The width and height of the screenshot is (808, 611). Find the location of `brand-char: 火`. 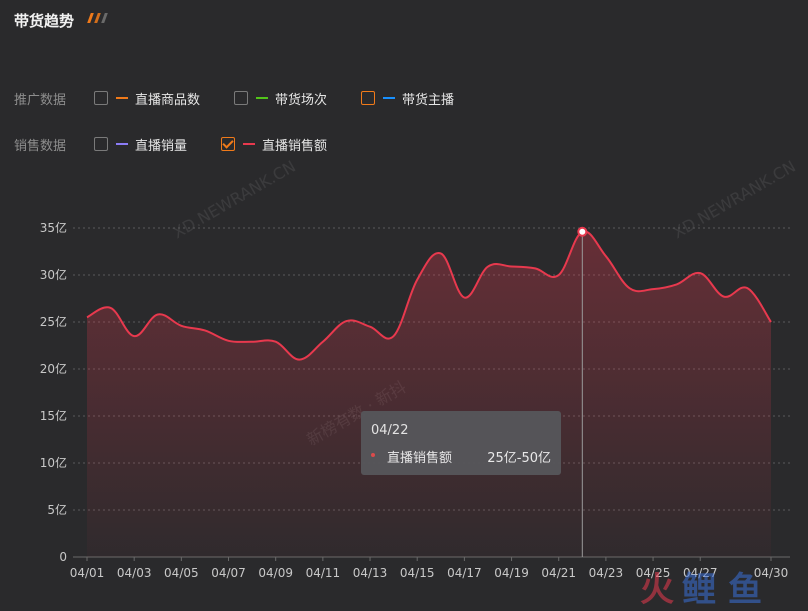

brand-char: 火 is located at coordinates (657, 590).